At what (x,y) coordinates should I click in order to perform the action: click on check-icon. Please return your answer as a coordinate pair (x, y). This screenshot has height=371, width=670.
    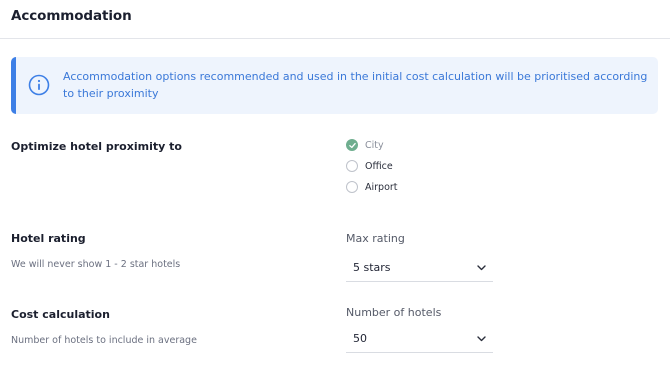
    Looking at the image, I should click on (352, 145).